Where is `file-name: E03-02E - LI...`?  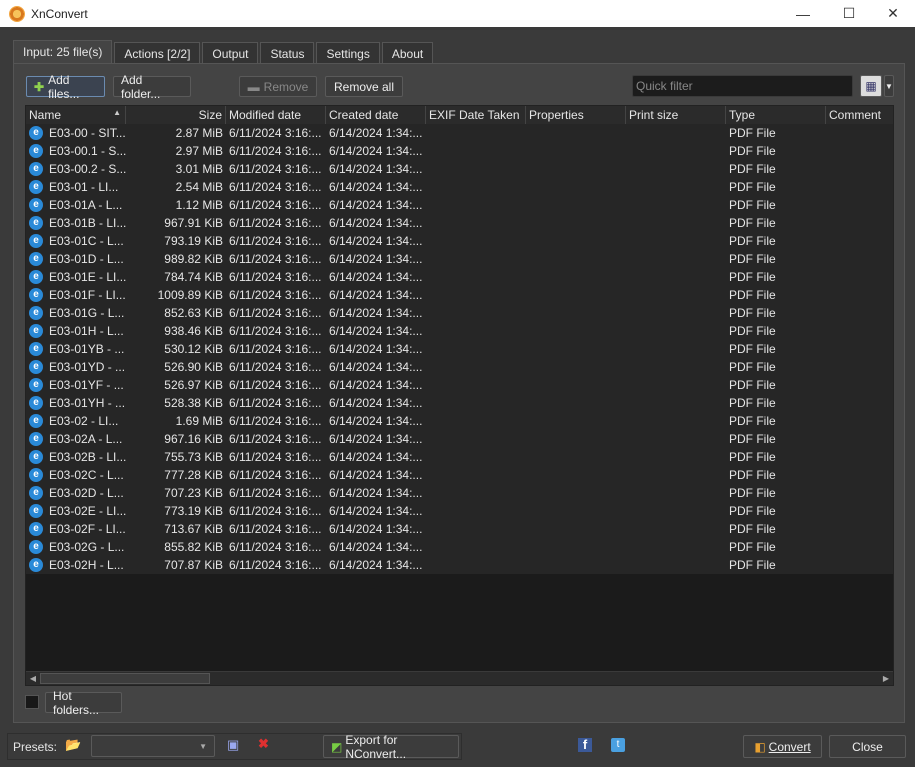
file-name: E03-02E - LI... is located at coordinates (87, 511).